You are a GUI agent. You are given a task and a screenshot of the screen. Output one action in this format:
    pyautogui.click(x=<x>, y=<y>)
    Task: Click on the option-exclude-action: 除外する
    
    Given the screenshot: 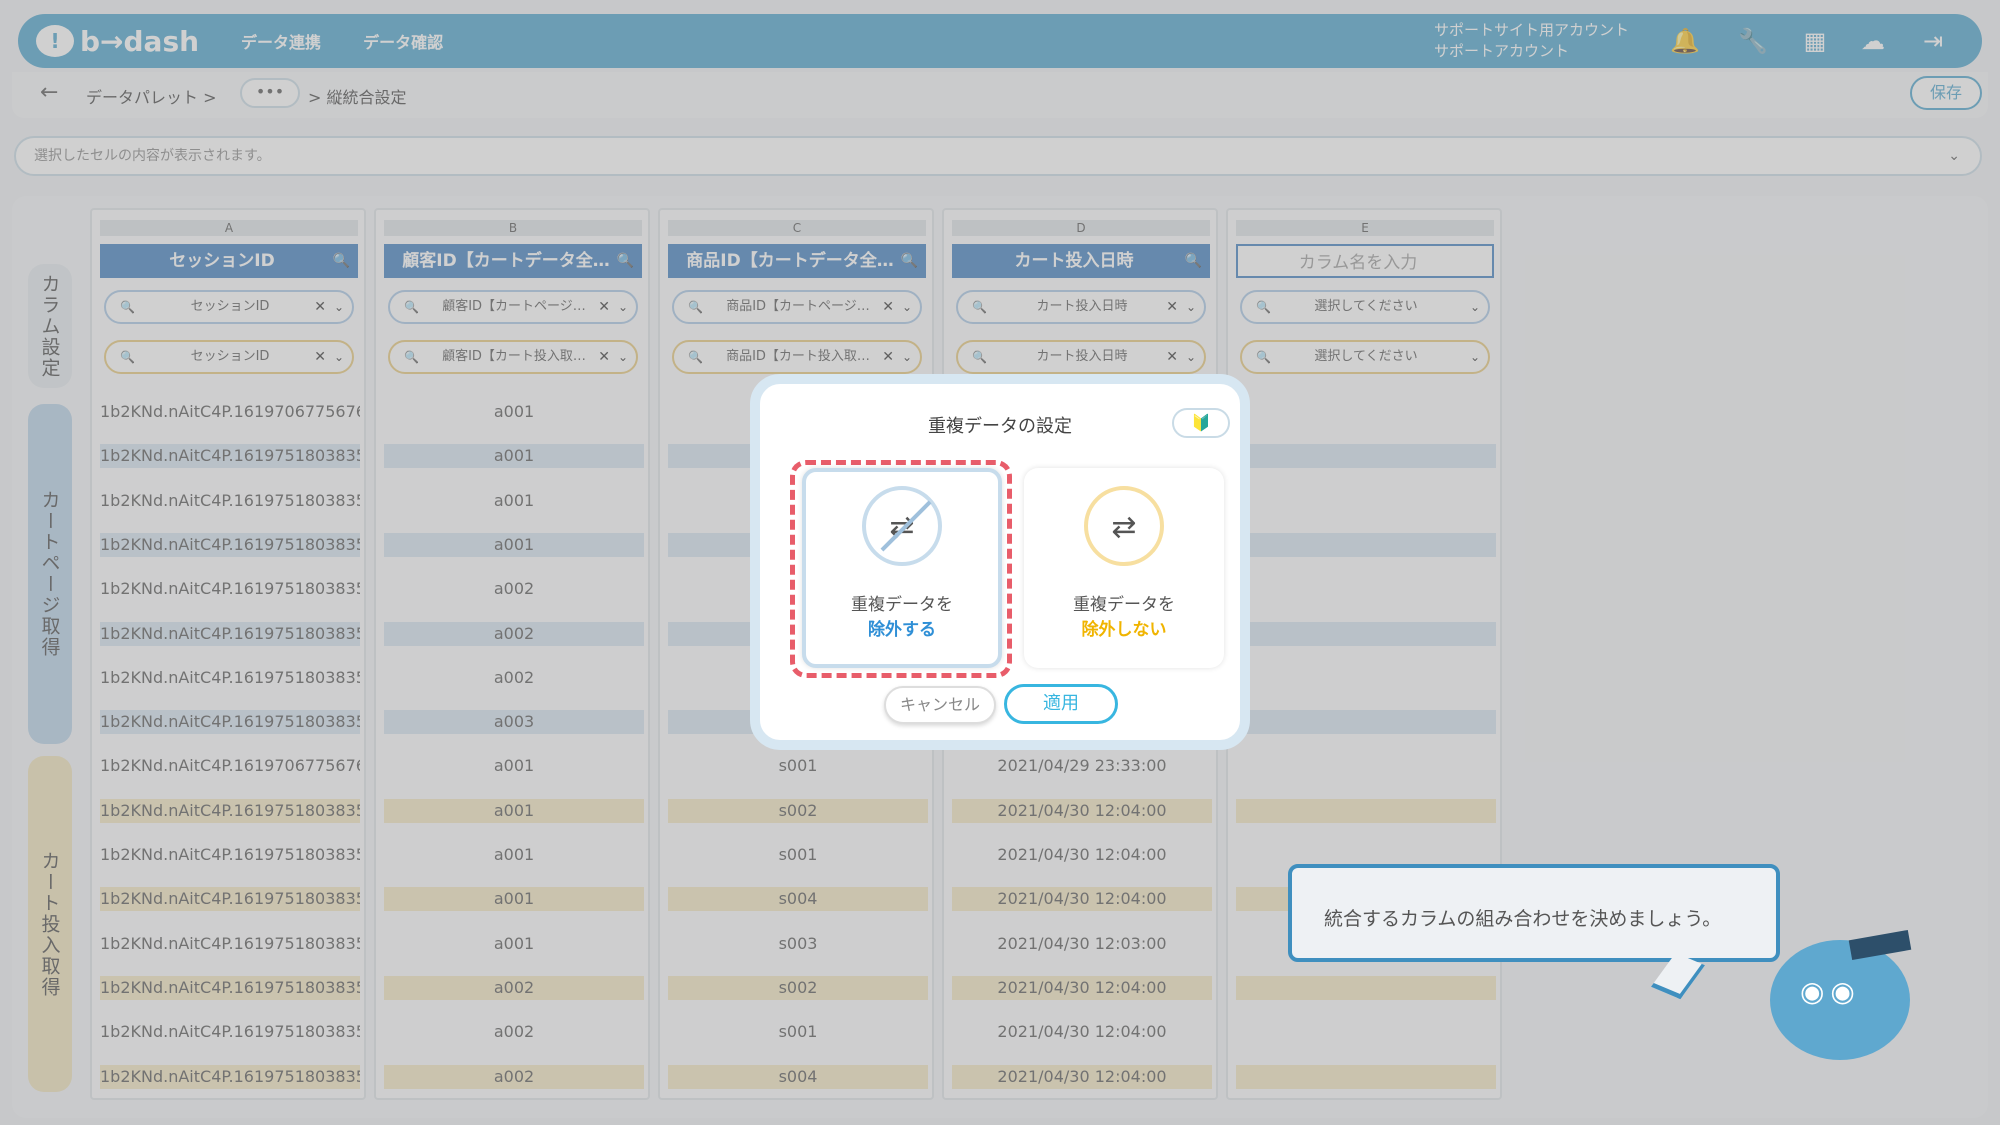 What is the action you would take?
    pyautogui.click(x=902, y=630)
    